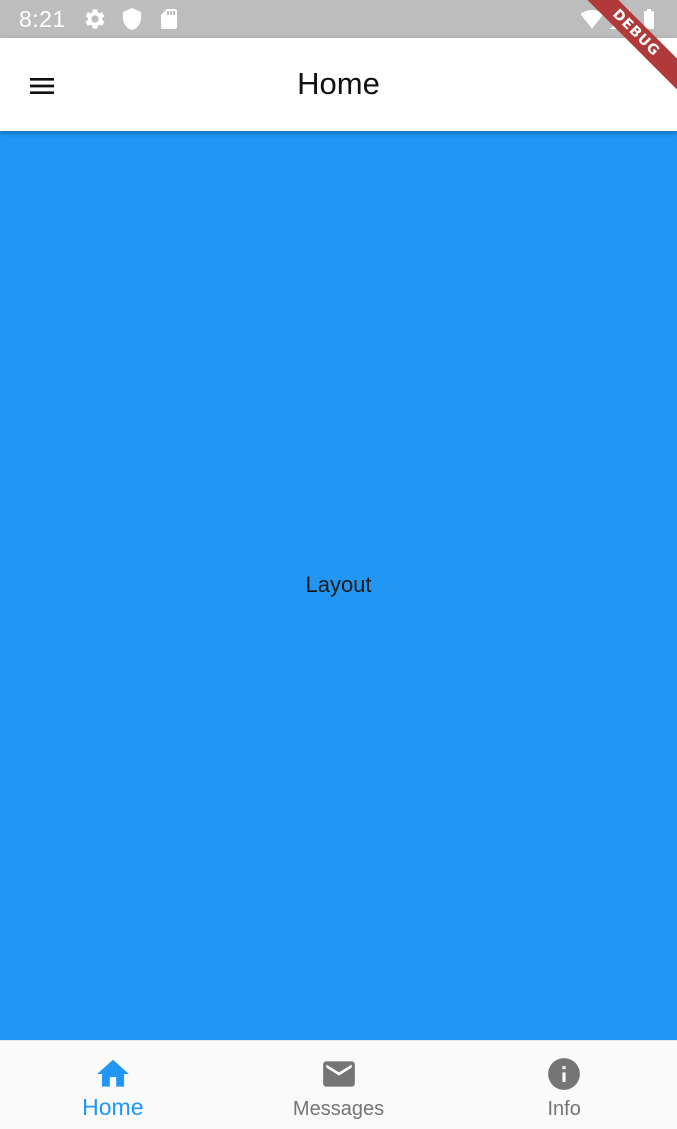 The height and width of the screenshot is (1129, 677). I want to click on nav-item-home: Home, so click(113, 1085).